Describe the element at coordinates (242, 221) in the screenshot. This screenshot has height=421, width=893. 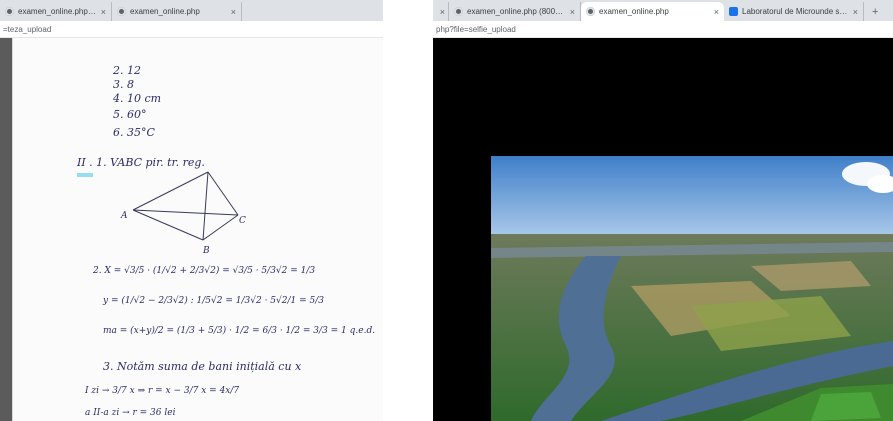
I see `vertex-c-label: C` at that location.